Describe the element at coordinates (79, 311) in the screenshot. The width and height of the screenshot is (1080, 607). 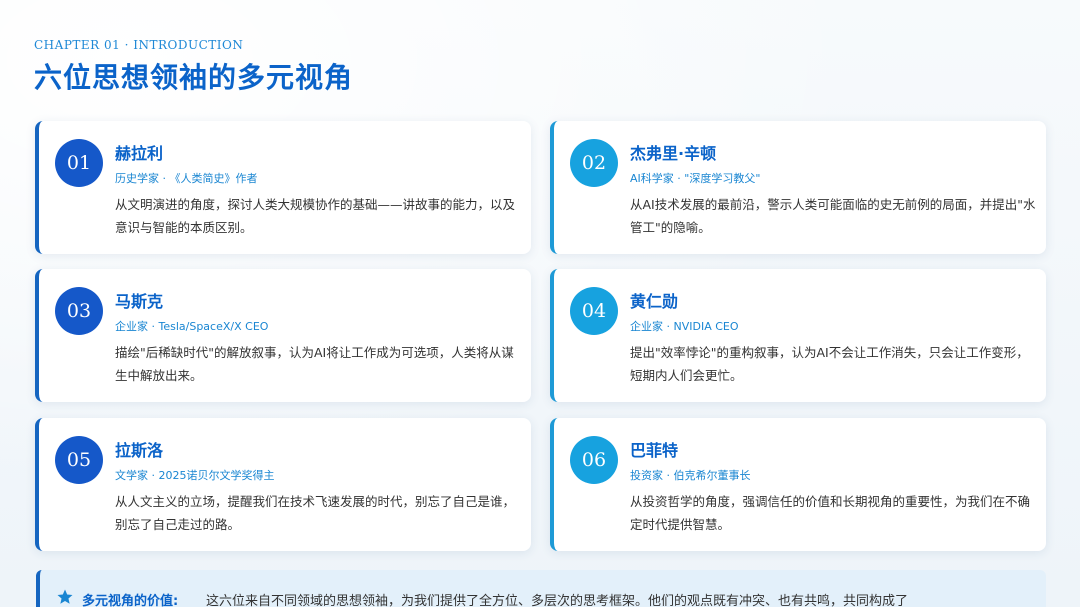
I see `card-number-badge: 03` at that location.